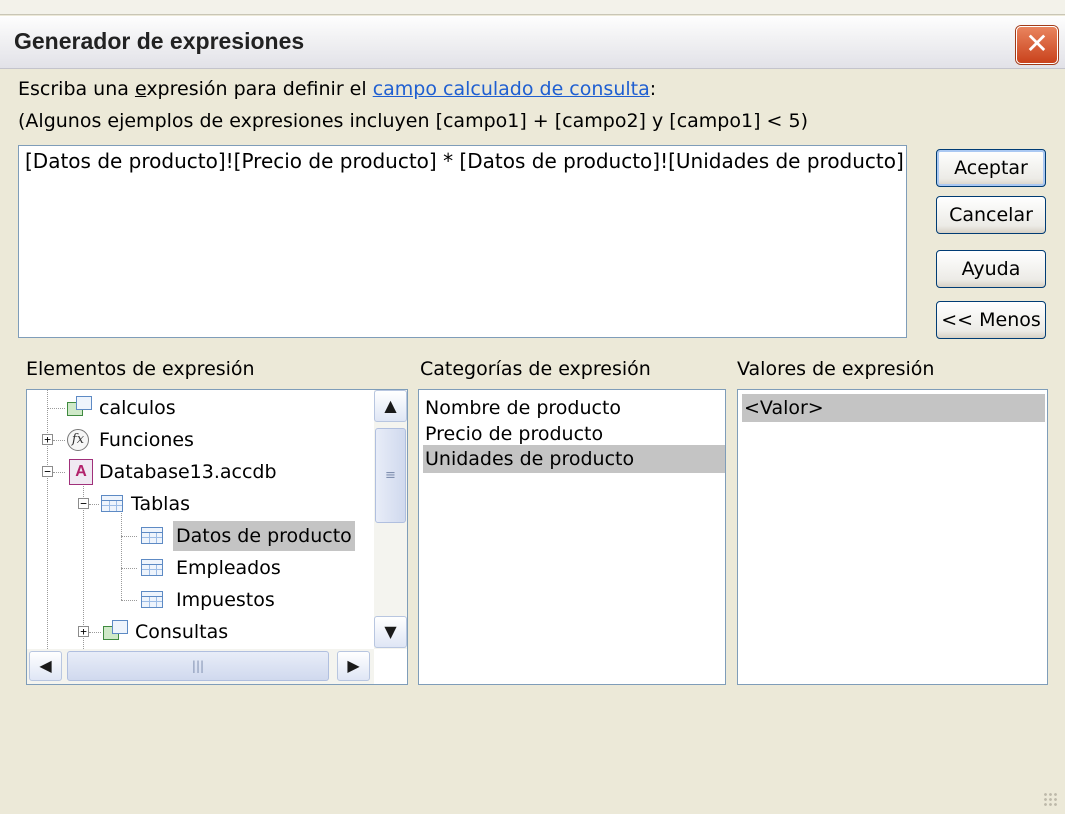  I want to click on access-database-icon: A, so click(81, 472).